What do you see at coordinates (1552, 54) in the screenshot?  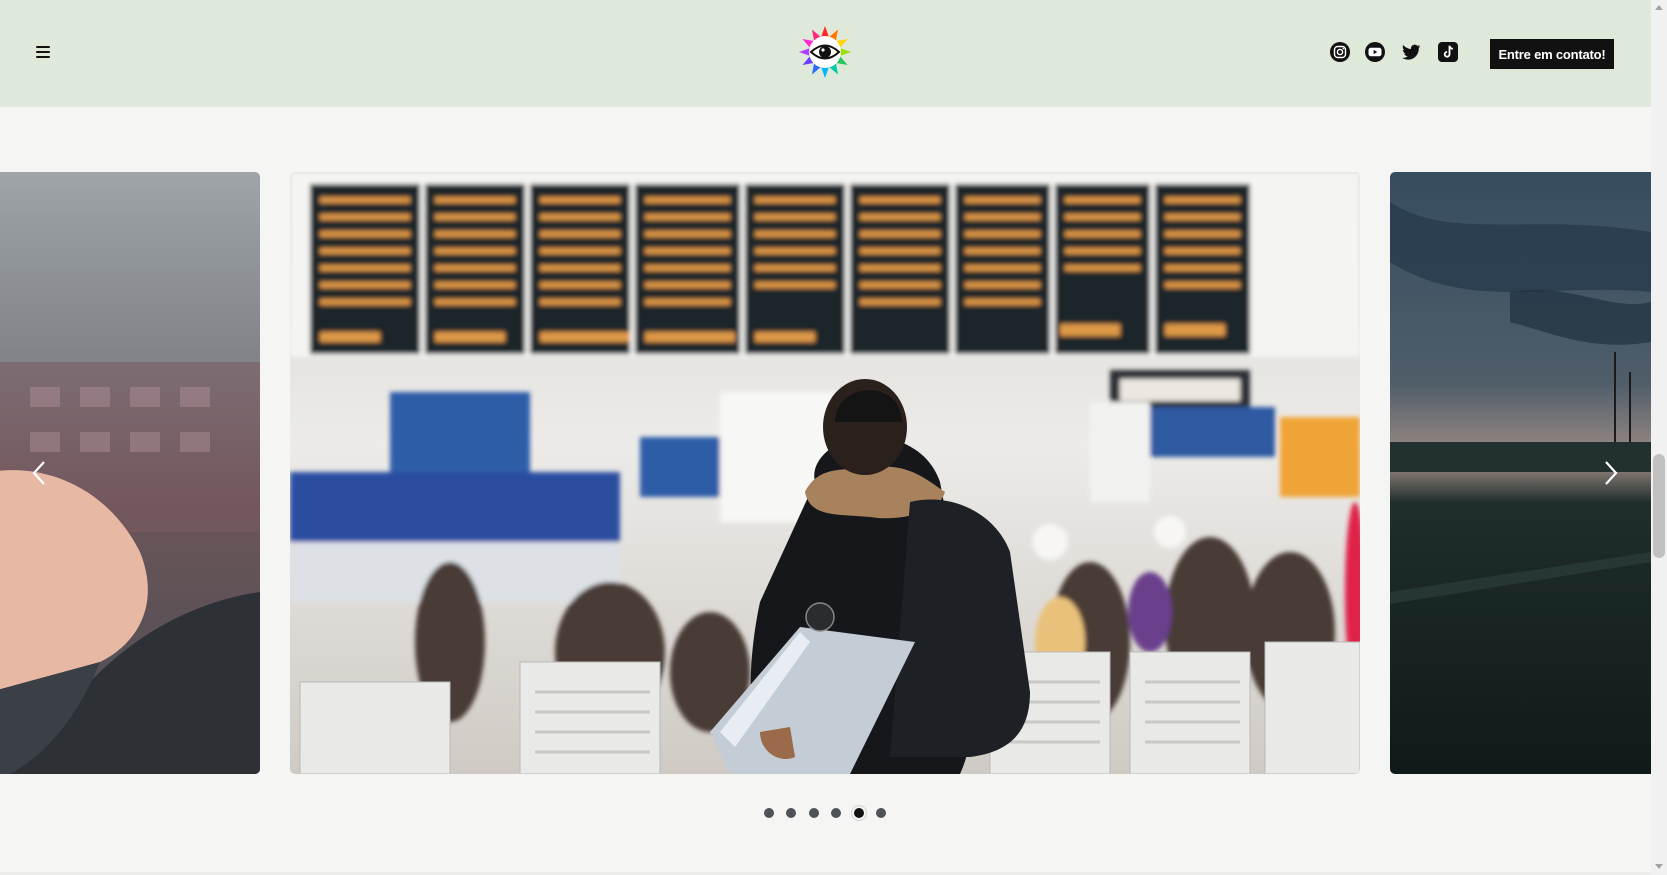 I see `contact-button: Entre em contato!` at bounding box center [1552, 54].